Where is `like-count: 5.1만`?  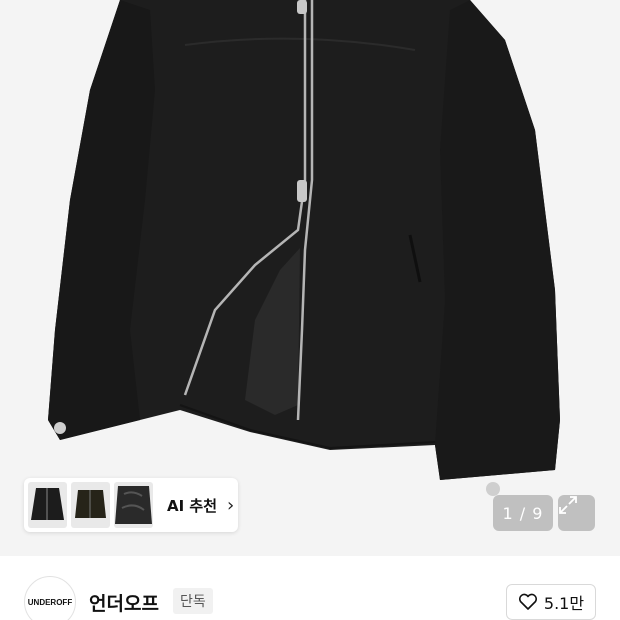 like-count: 5.1만 is located at coordinates (564, 603).